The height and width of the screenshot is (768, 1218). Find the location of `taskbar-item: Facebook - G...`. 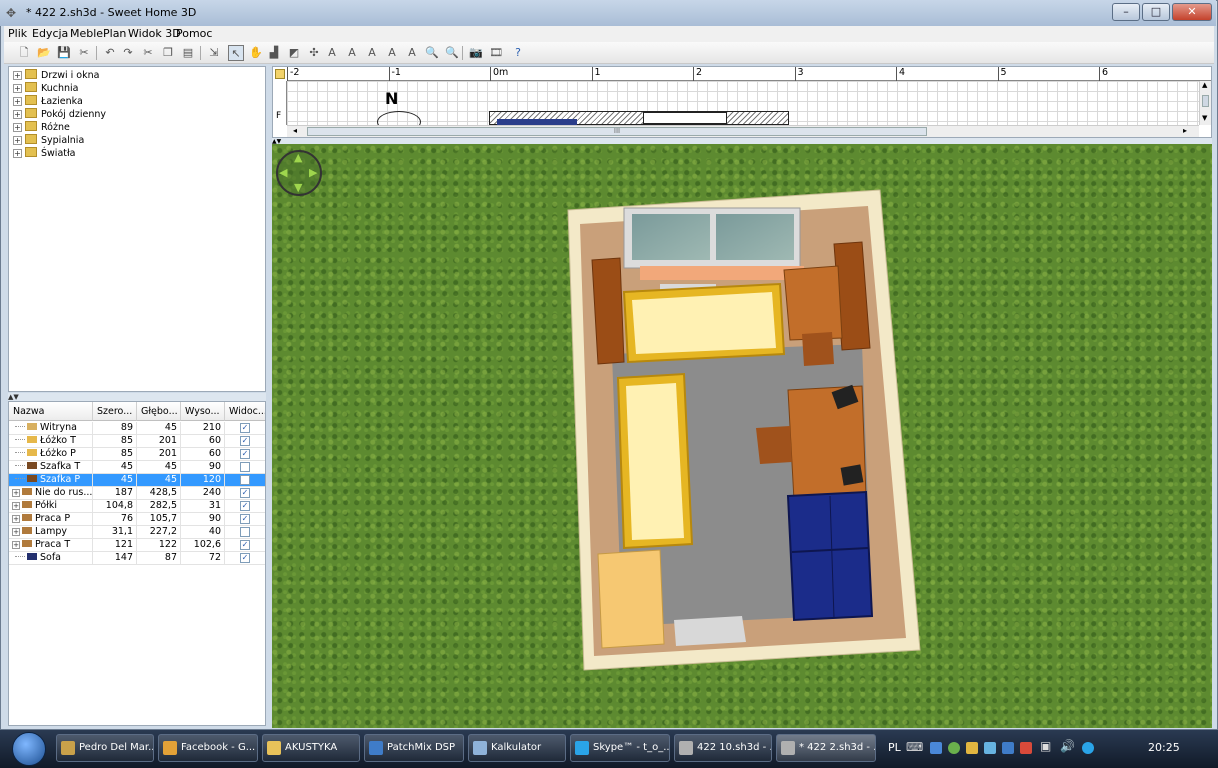

taskbar-item: Facebook - G... is located at coordinates (208, 748).